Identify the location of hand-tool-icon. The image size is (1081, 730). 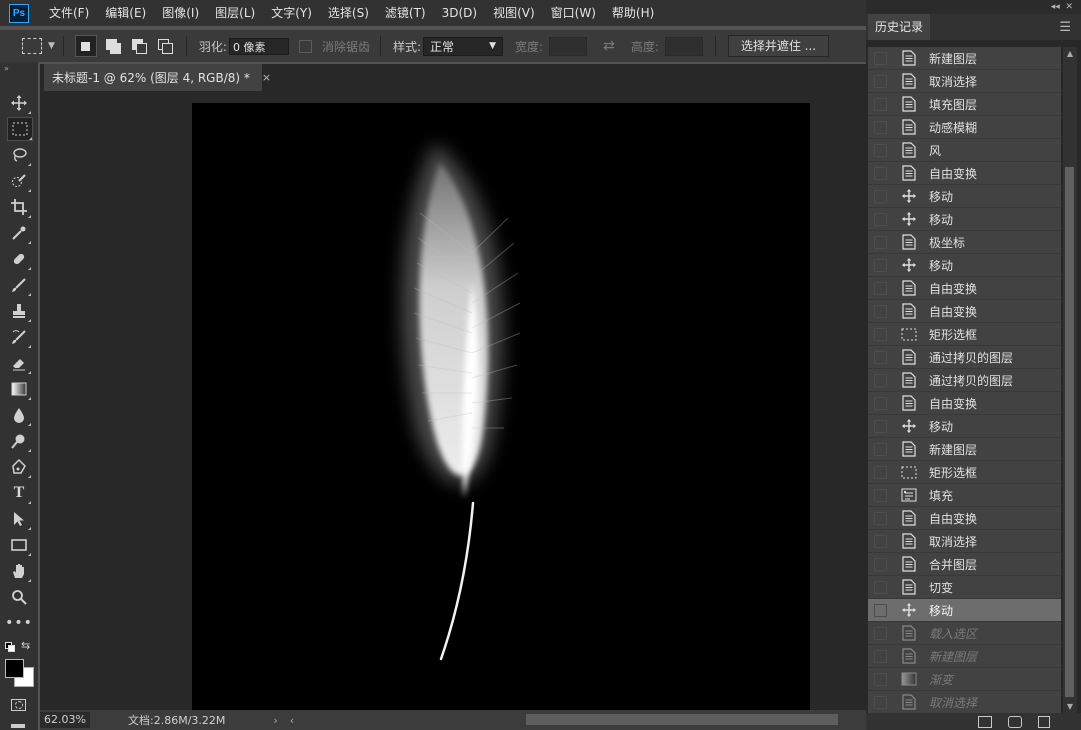
(19, 571).